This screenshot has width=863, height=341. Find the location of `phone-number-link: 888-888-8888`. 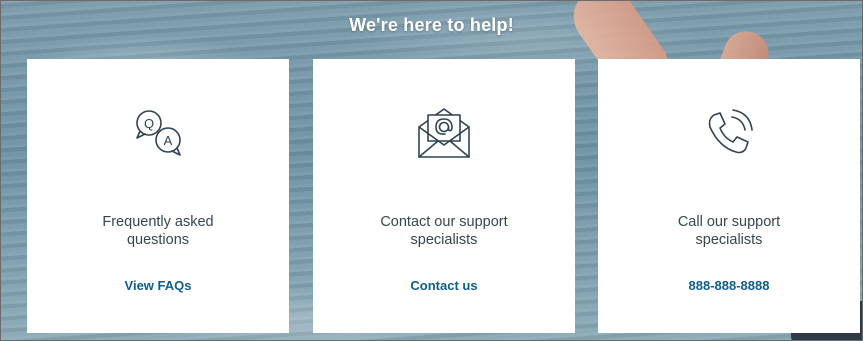

phone-number-link: 888-888-8888 is located at coordinates (729, 285).